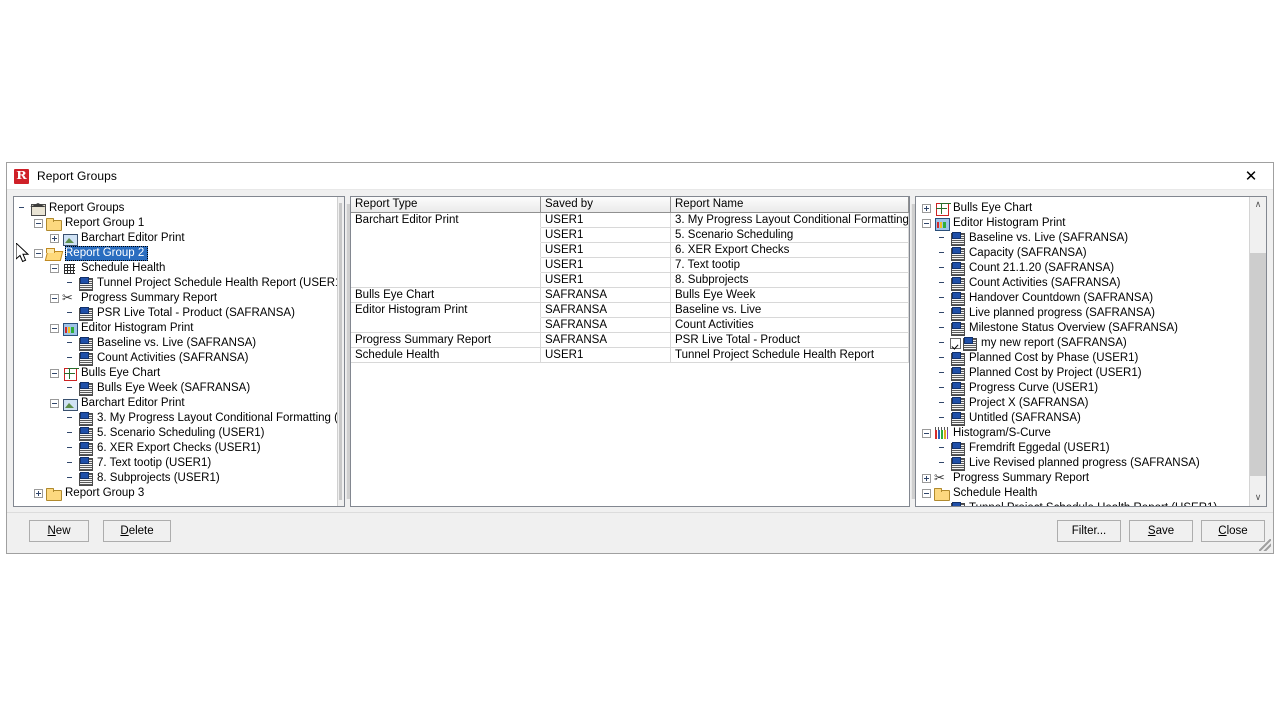 This screenshot has width=1280, height=720. What do you see at coordinates (1082, 268) in the screenshot?
I see `tree-item: Count 21.1.20 (SAFRANSA)` at bounding box center [1082, 268].